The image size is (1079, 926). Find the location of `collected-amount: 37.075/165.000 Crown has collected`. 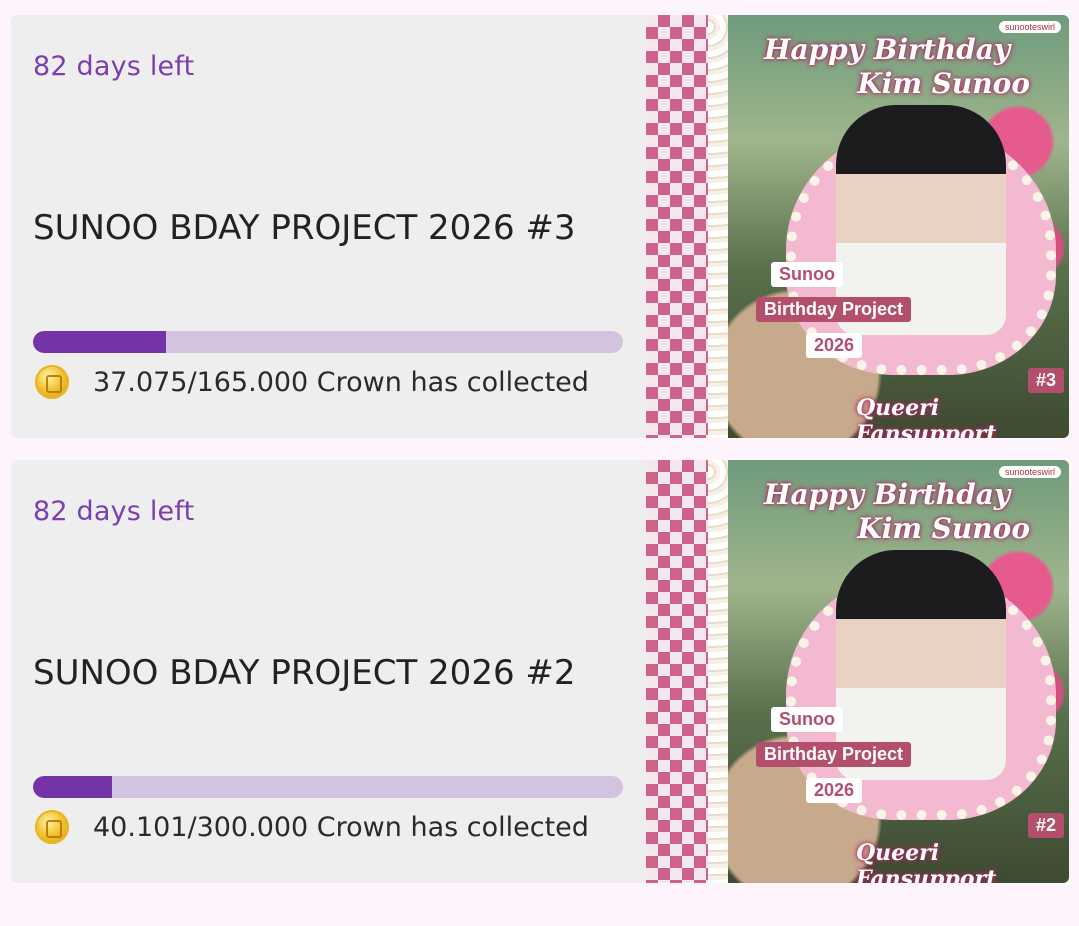

collected-amount: 37.075/165.000 Crown has collected is located at coordinates (341, 382).